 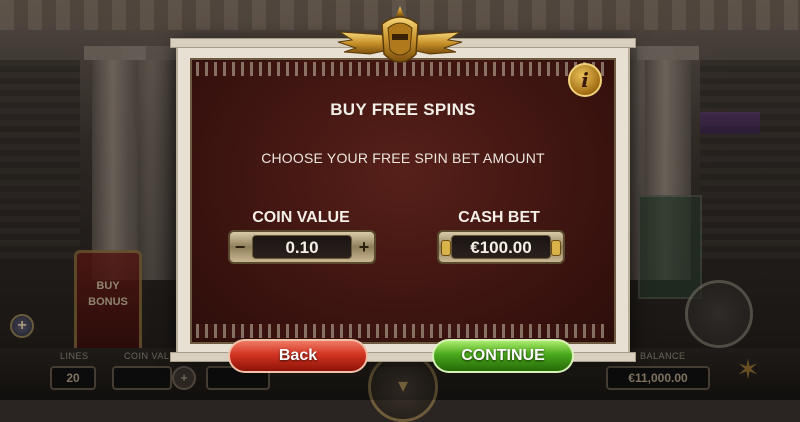 I want to click on coin-value-stepper: − 0.10 +, so click(x=302, y=247).